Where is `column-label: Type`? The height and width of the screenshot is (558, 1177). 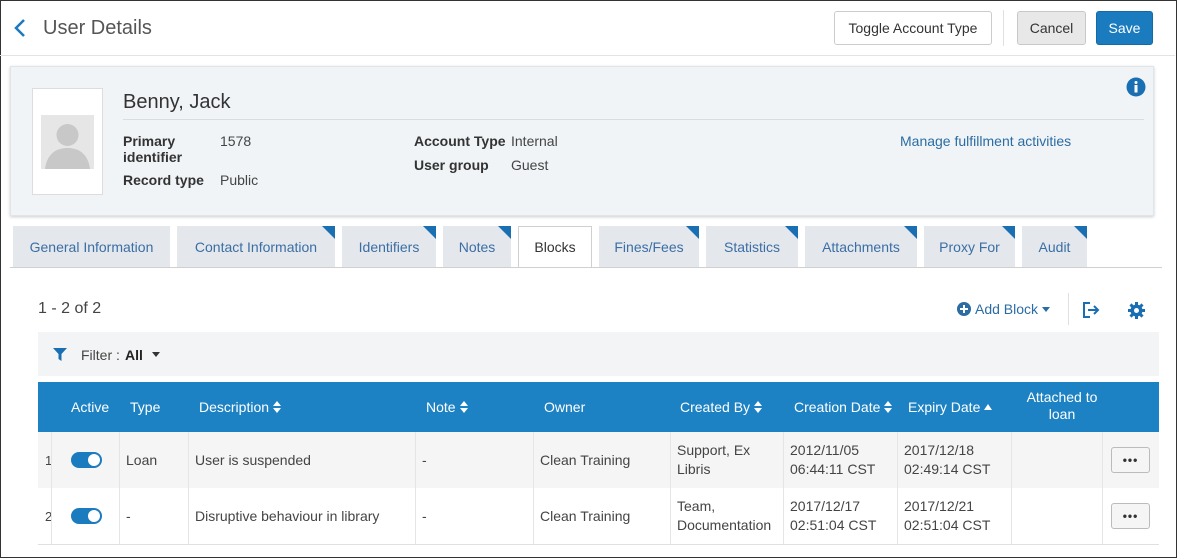
column-label: Type is located at coordinates (145, 407).